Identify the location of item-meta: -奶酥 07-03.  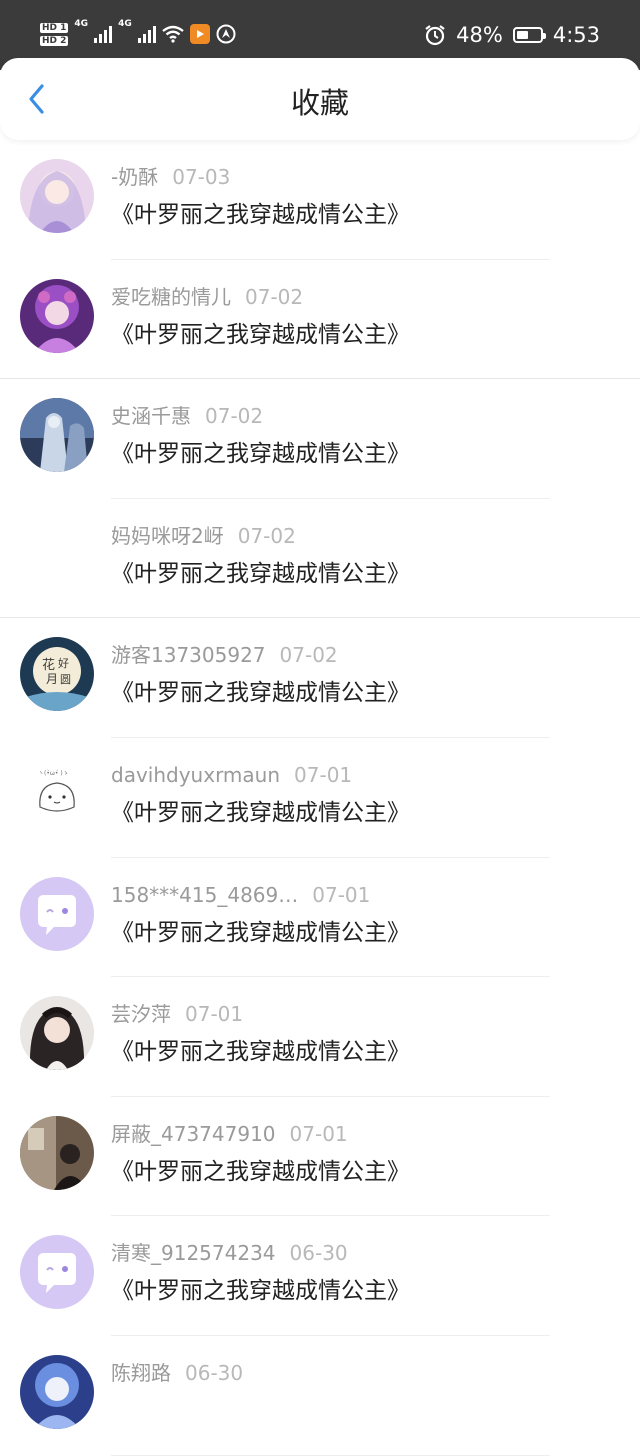
(170, 177).